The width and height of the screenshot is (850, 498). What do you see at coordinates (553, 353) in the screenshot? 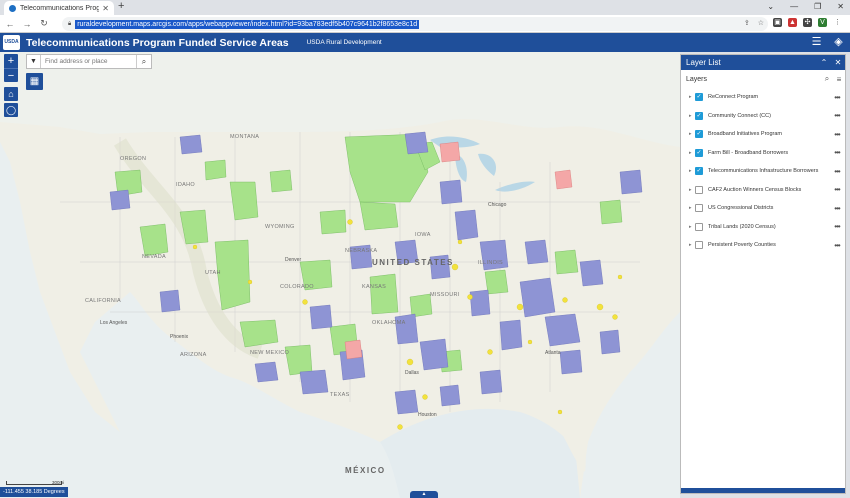
I see `map-label-atlanta: Atlanta` at bounding box center [553, 353].